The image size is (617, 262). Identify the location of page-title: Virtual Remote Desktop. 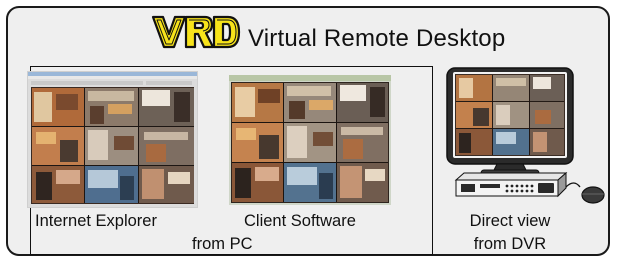
(377, 38).